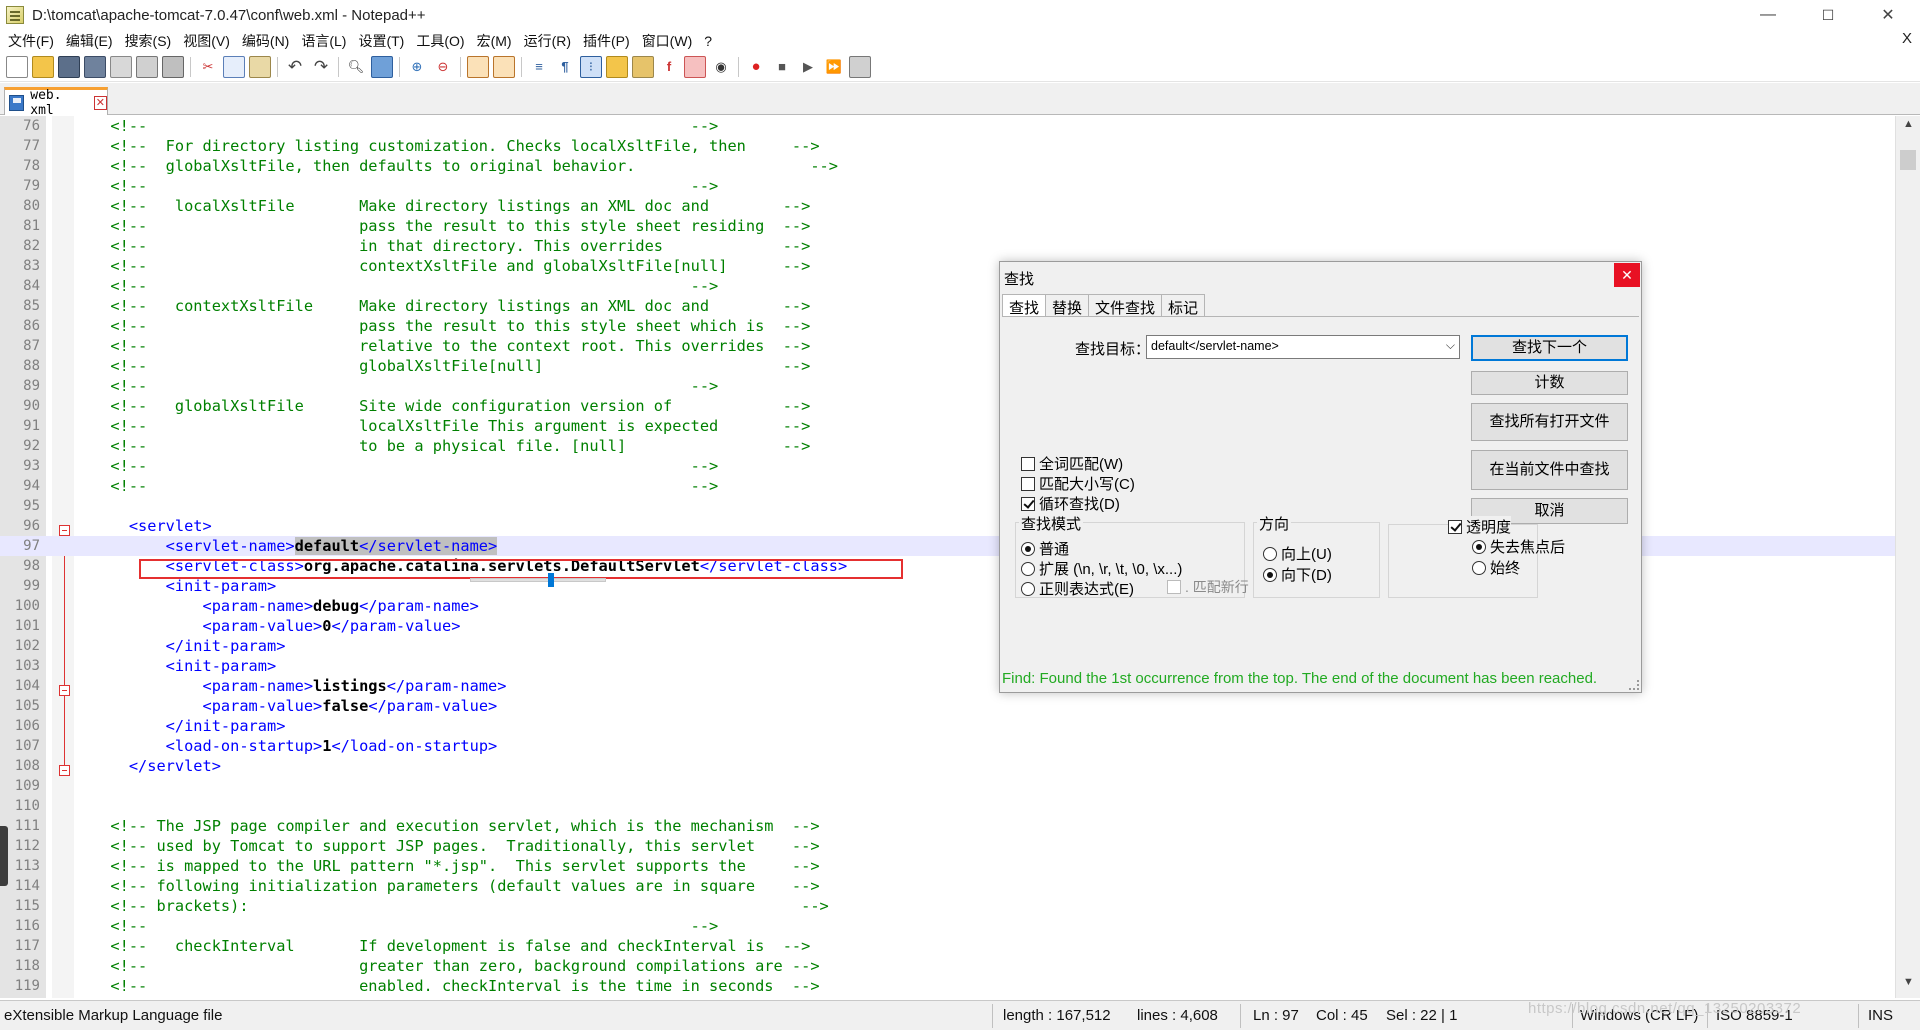  I want to click on document-map-icon, so click(643, 66).